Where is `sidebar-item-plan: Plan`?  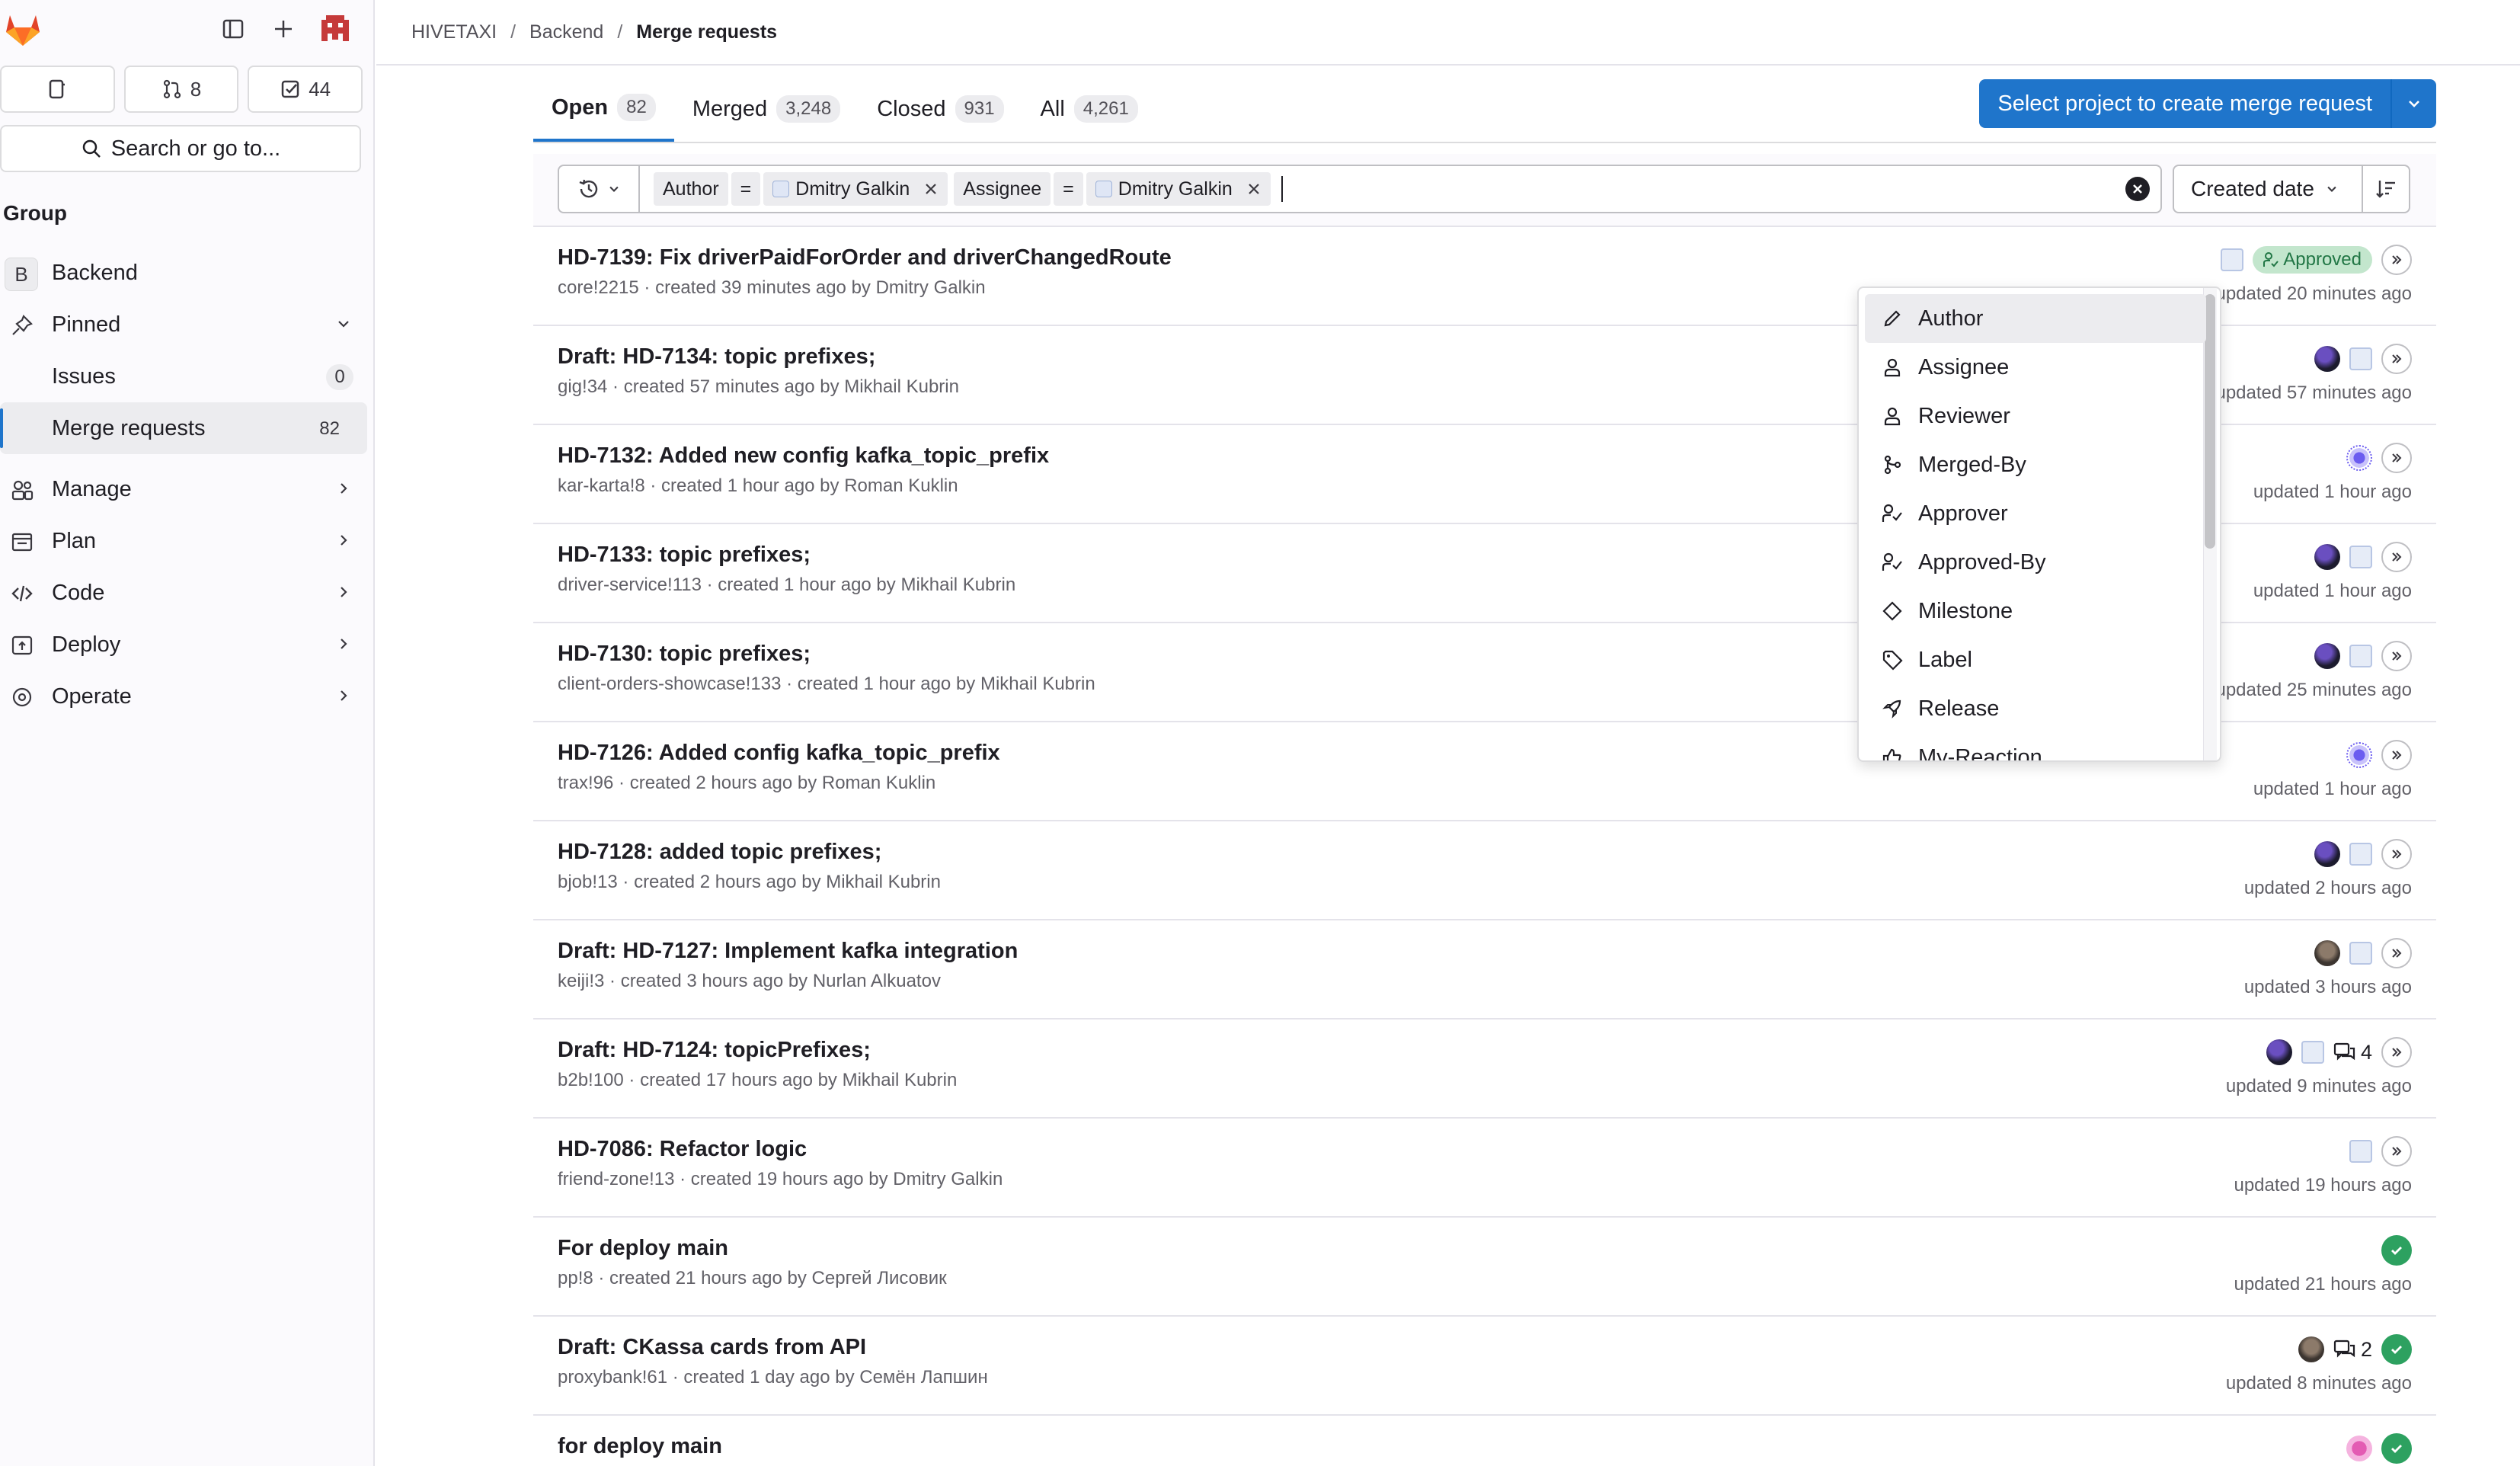
sidebar-item-plan: Plan is located at coordinates (187, 541).